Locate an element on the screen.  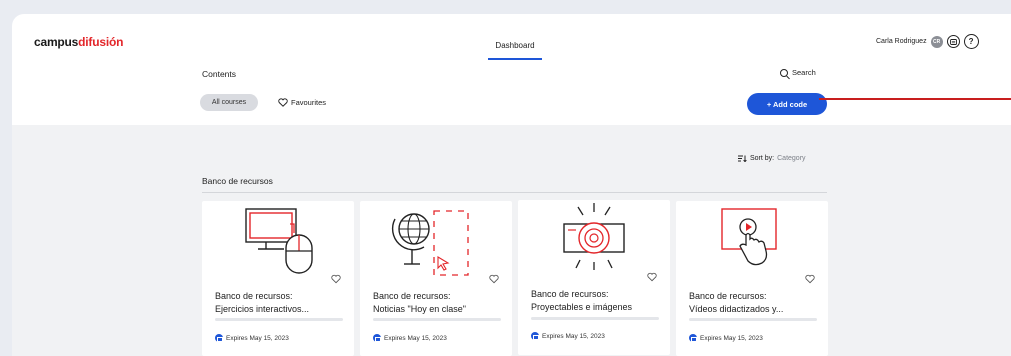
search-button: Search is located at coordinates (798, 72).